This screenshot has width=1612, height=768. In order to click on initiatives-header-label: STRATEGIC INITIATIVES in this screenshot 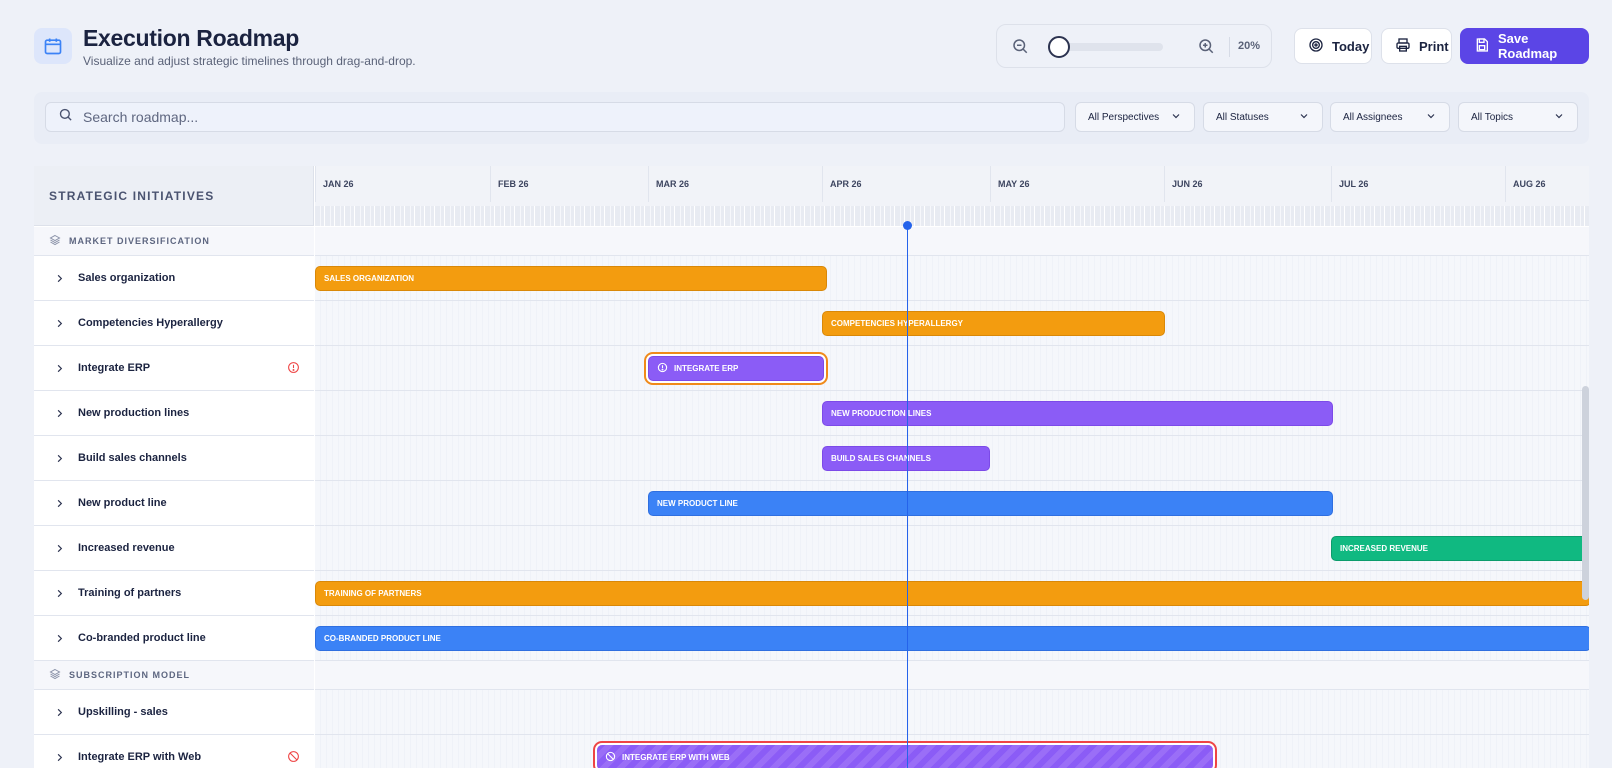, I will do `click(132, 196)`.